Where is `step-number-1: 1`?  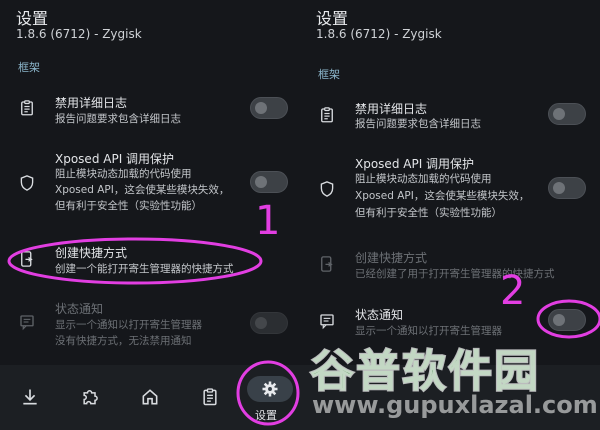
step-number-1: 1 is located at coordinates (268, 221).